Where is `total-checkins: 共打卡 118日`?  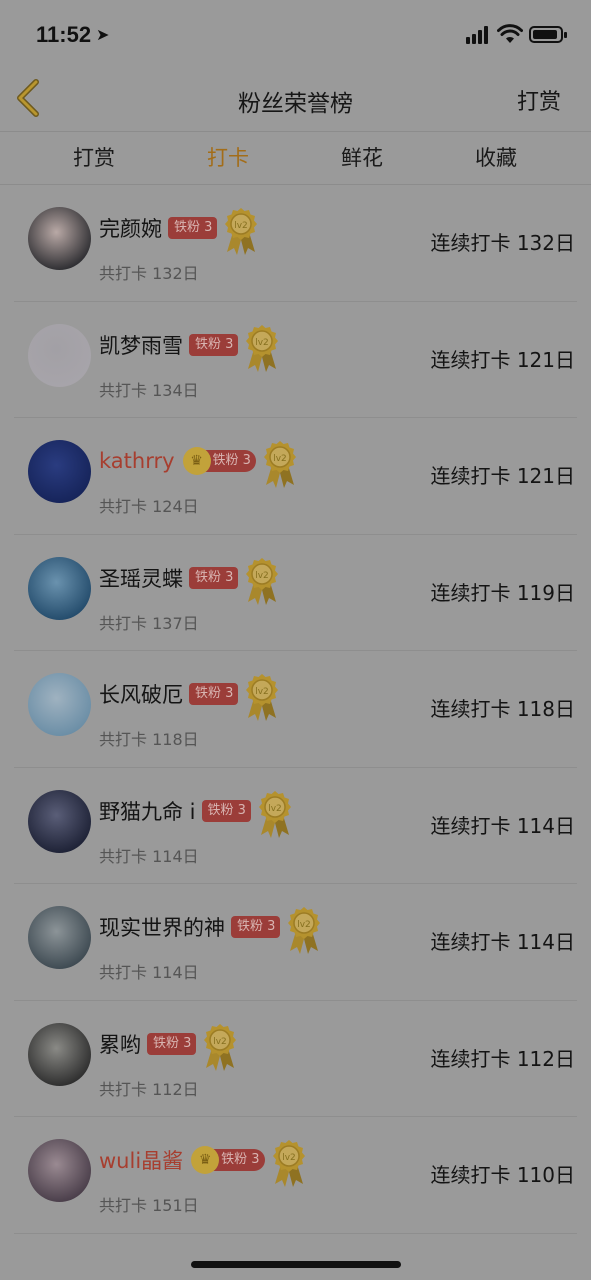 total-checkins: 共打卡 118日 is located at coordinates (149, 739).